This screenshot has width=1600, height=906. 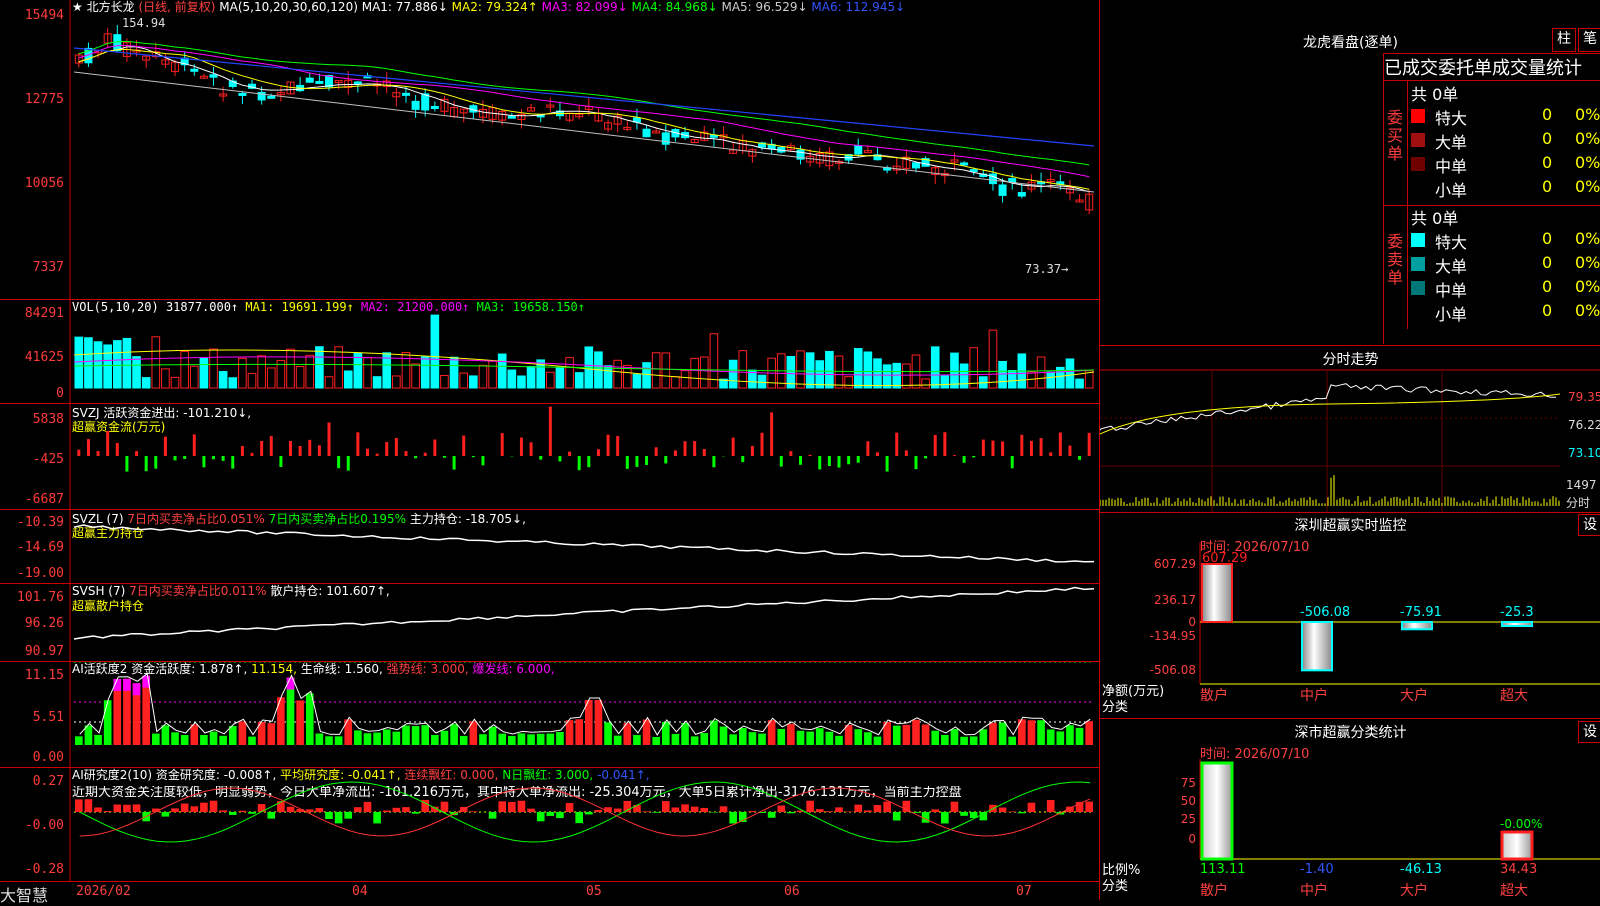 What do you see at coordinates (1350, 429) in the screenshot?
I see `intraday-section: 分时走势 79.35 76.22 73.10 1497 分时` at bounding box center [1350, 429].